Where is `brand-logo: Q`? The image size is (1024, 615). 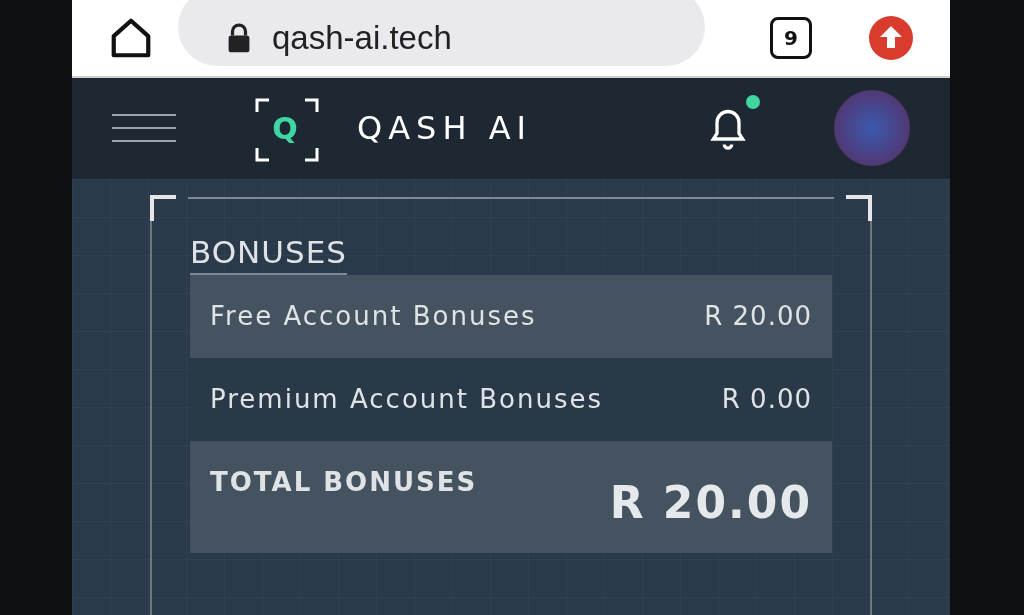 brand-logo: Q is located at coordinates (285, 128).